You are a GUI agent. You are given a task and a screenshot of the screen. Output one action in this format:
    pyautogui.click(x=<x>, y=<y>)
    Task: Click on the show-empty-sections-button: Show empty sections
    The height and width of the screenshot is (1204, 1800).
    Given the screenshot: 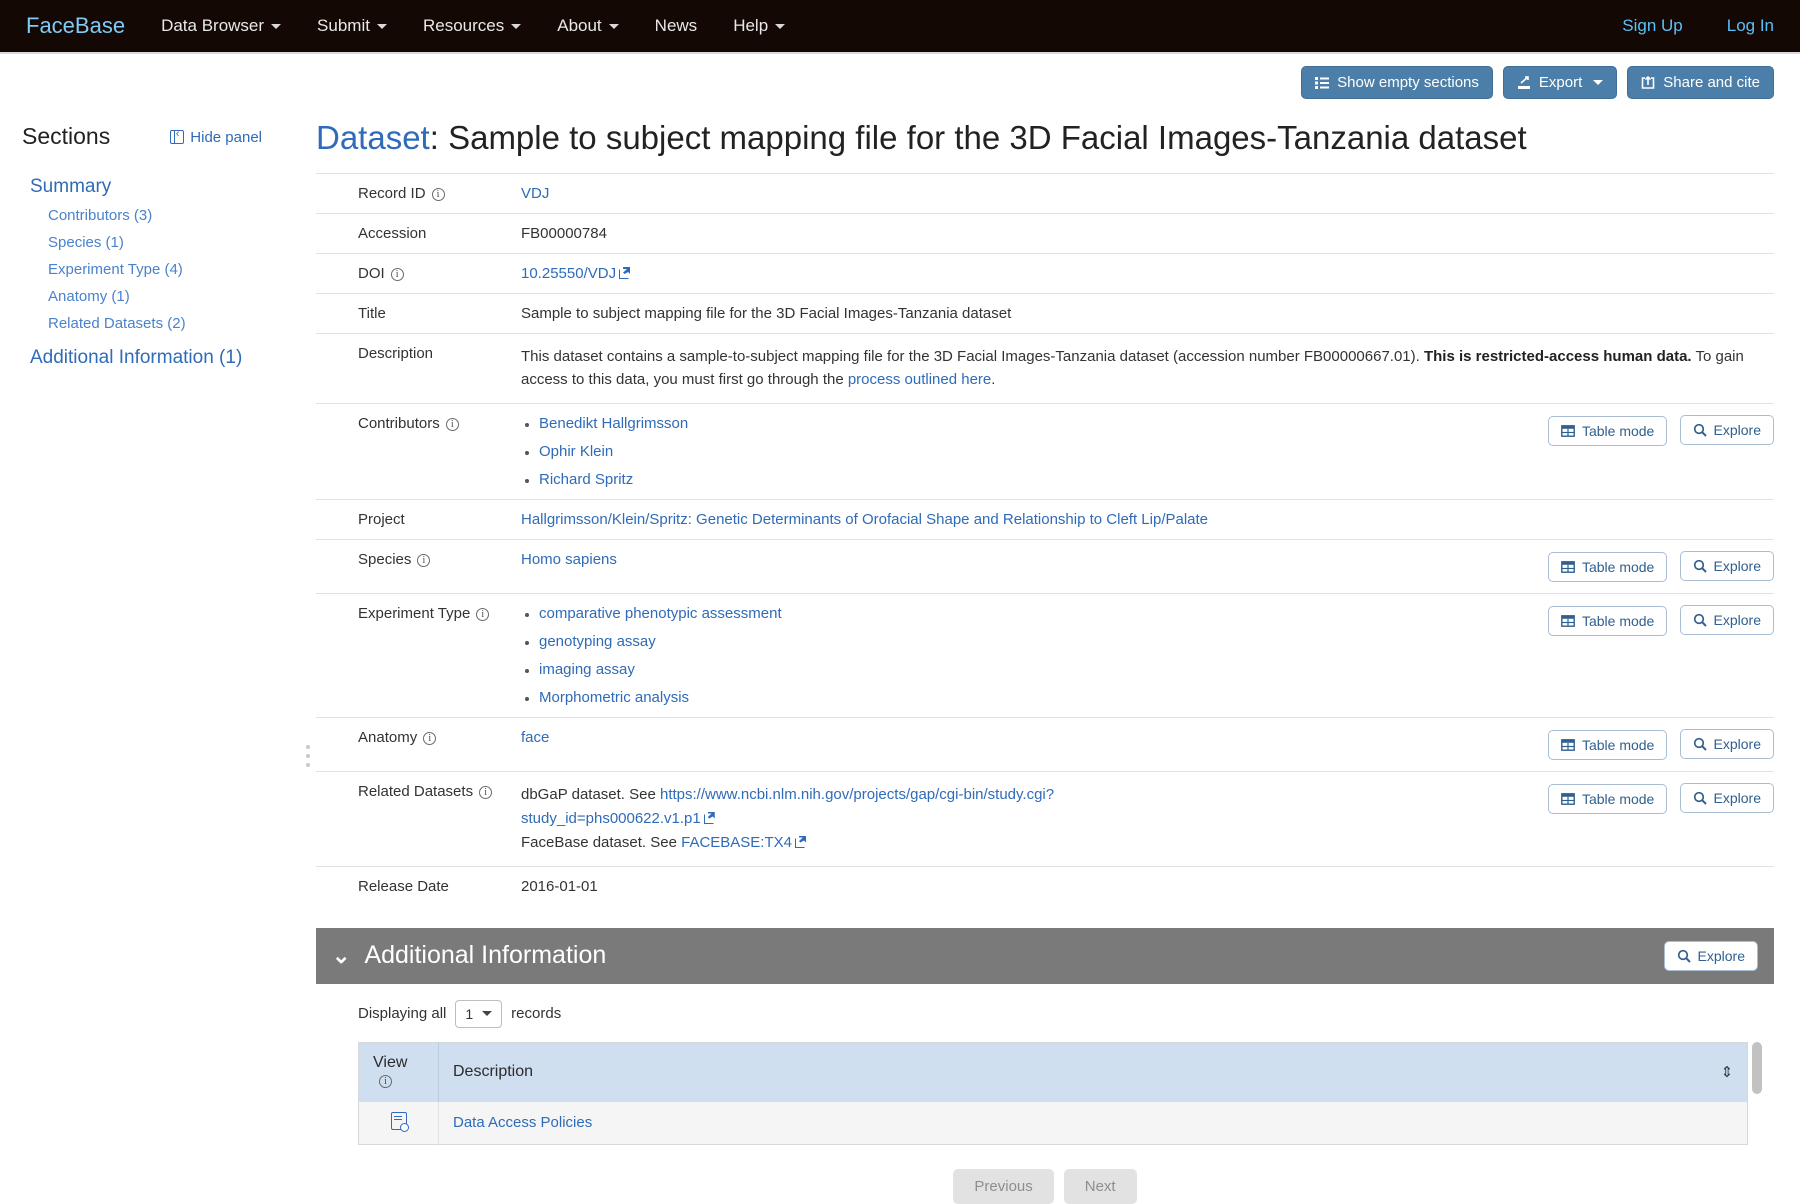 What is the action you would take?
    pyautogui.click(x=1397, y=82)
    